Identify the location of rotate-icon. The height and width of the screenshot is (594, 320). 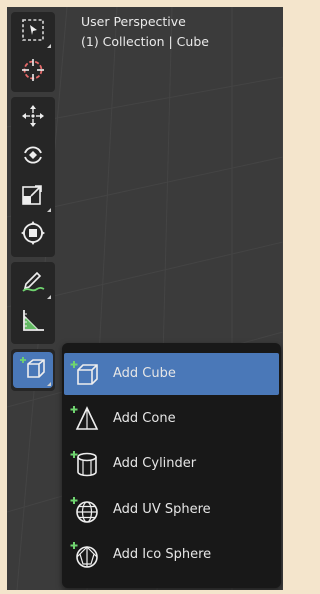
(33, 157).